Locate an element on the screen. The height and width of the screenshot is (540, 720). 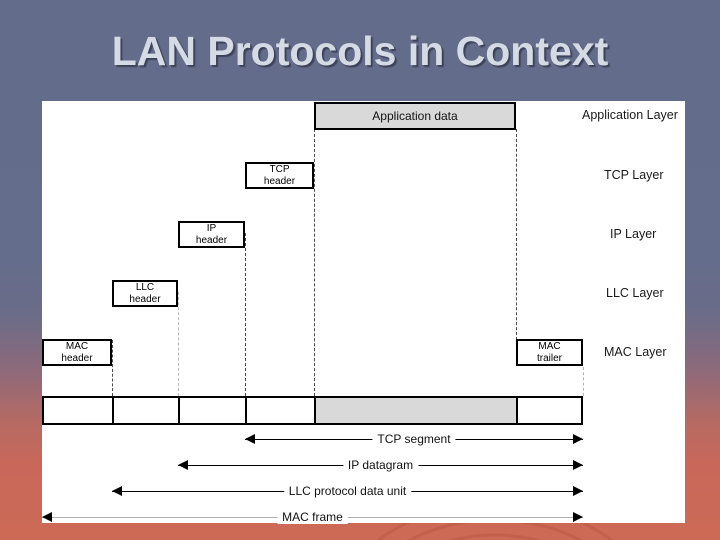
llc-header-line2: header is located at coordinates (145, 299).